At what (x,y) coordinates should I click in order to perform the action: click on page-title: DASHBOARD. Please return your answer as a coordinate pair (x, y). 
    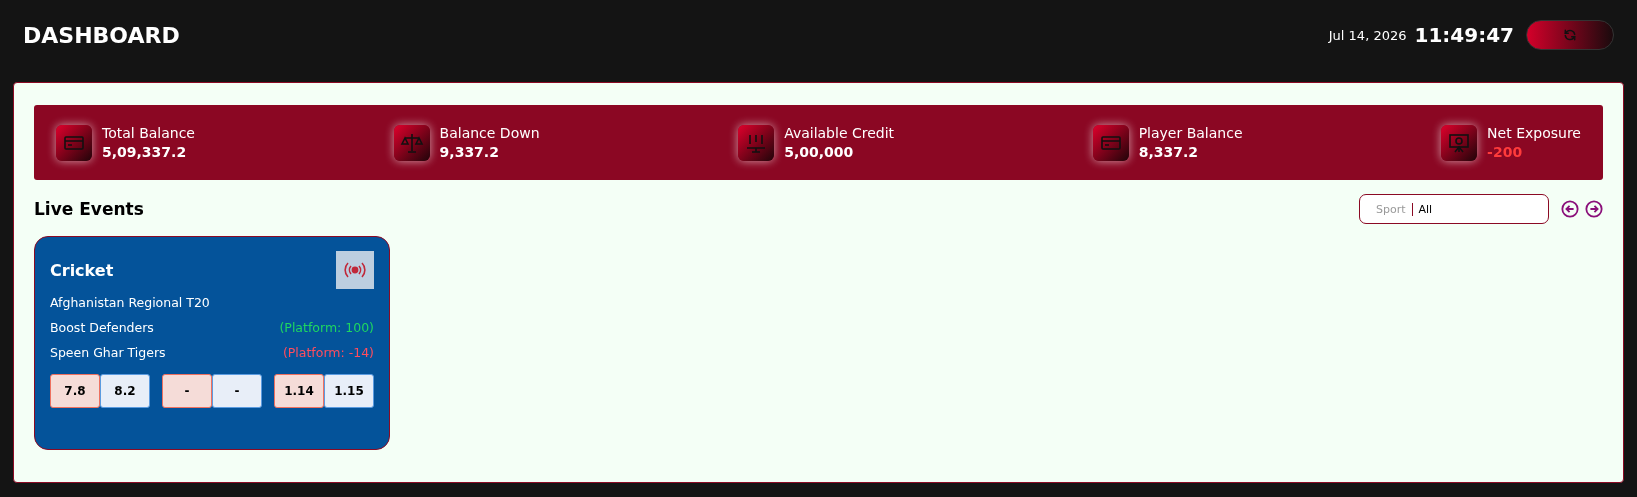
    Looking at the image, I should click on (101, 35).